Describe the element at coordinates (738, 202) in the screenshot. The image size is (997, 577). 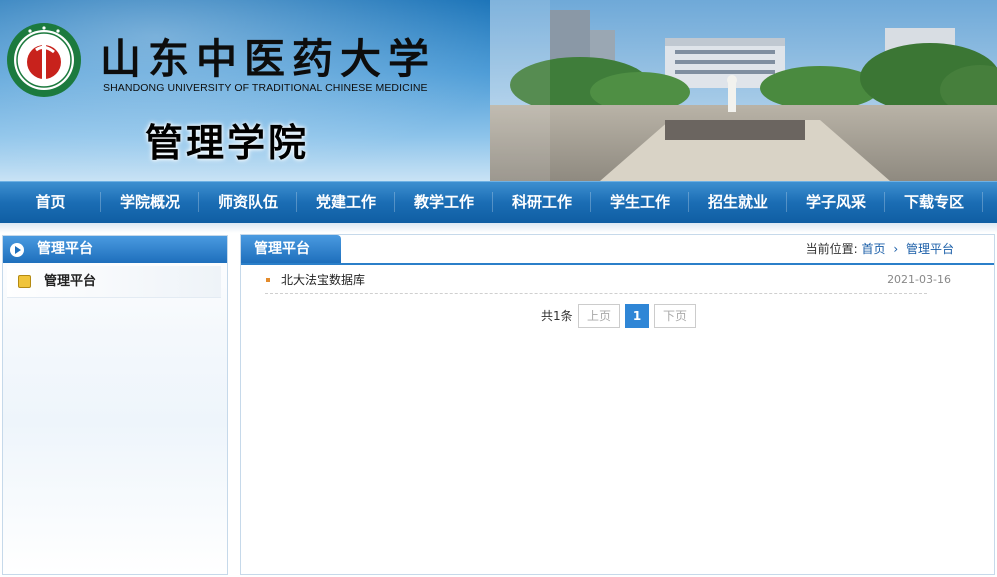
I see `nav-item-admissions: 招生就业` at that location.